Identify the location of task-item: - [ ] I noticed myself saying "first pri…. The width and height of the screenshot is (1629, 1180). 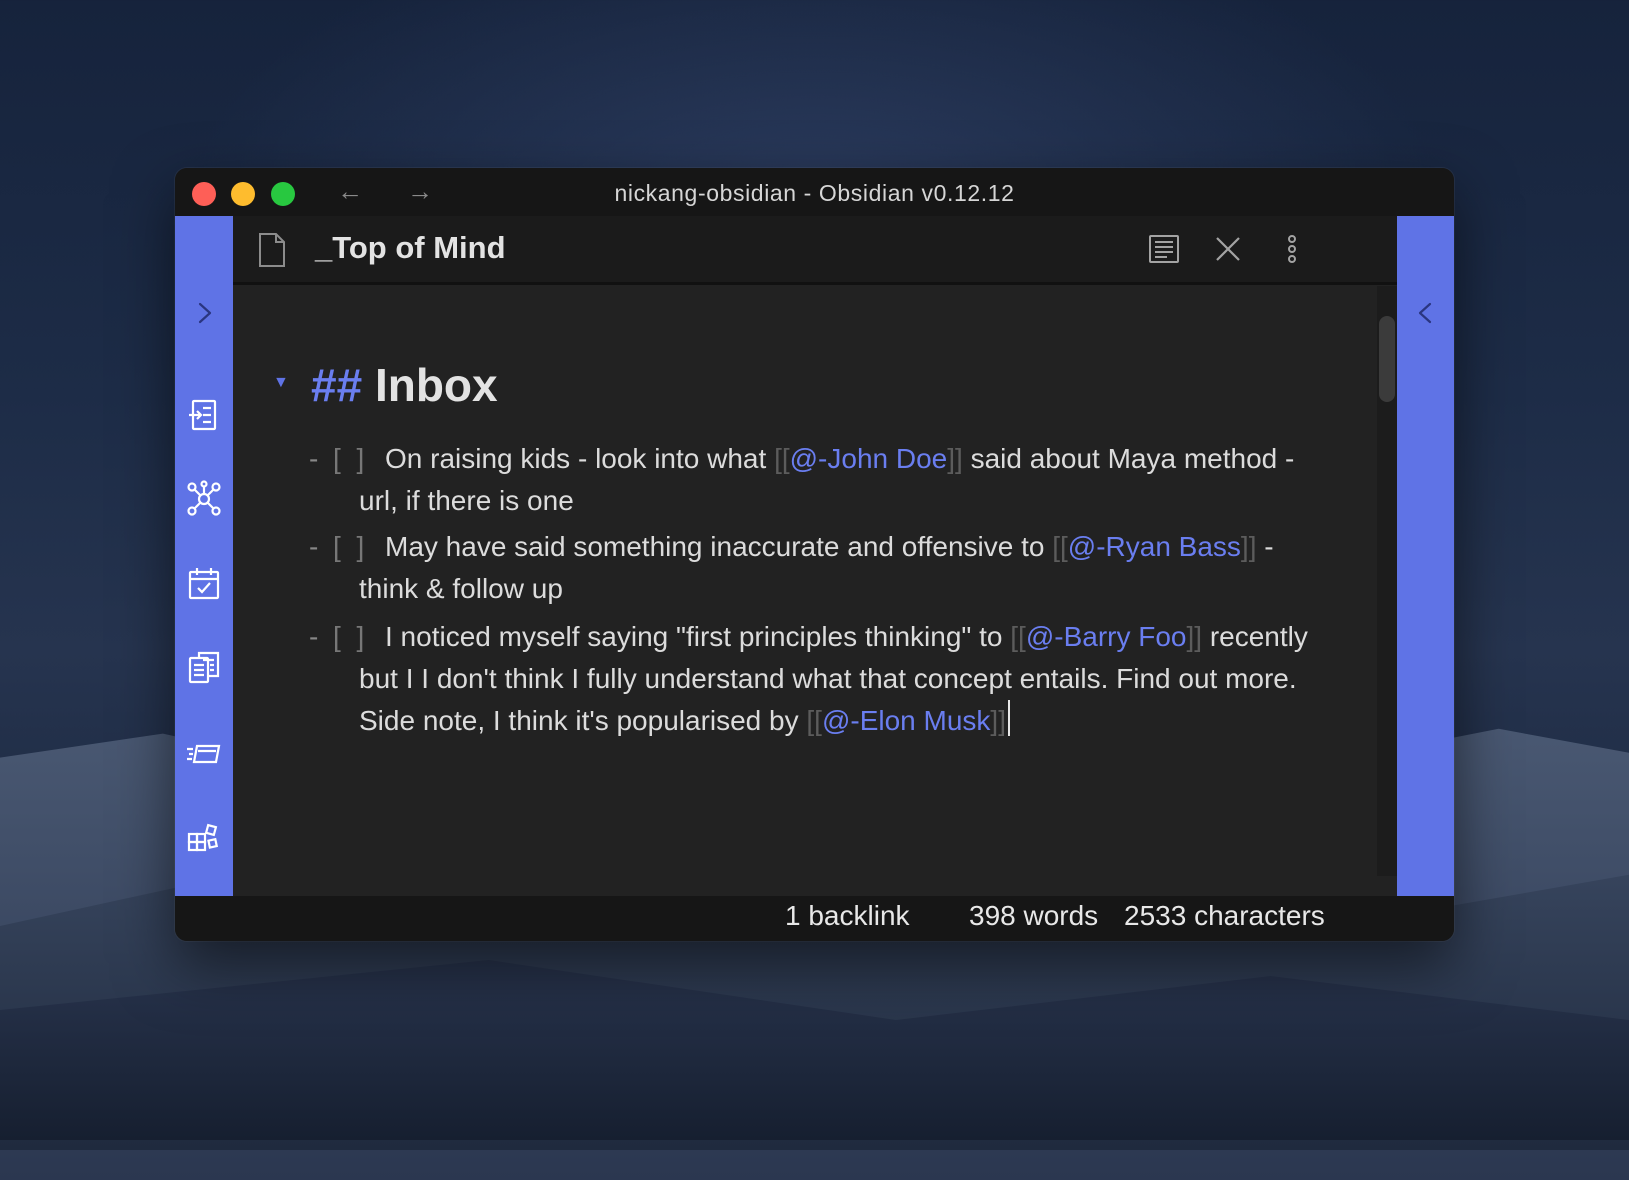
(814, 679).